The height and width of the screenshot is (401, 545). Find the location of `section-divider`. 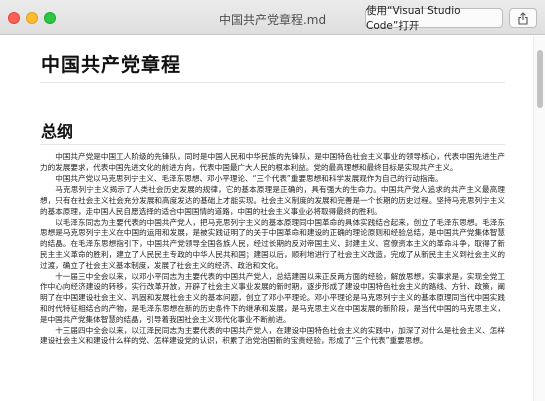

section-divider is located at coordinates (272, 144).